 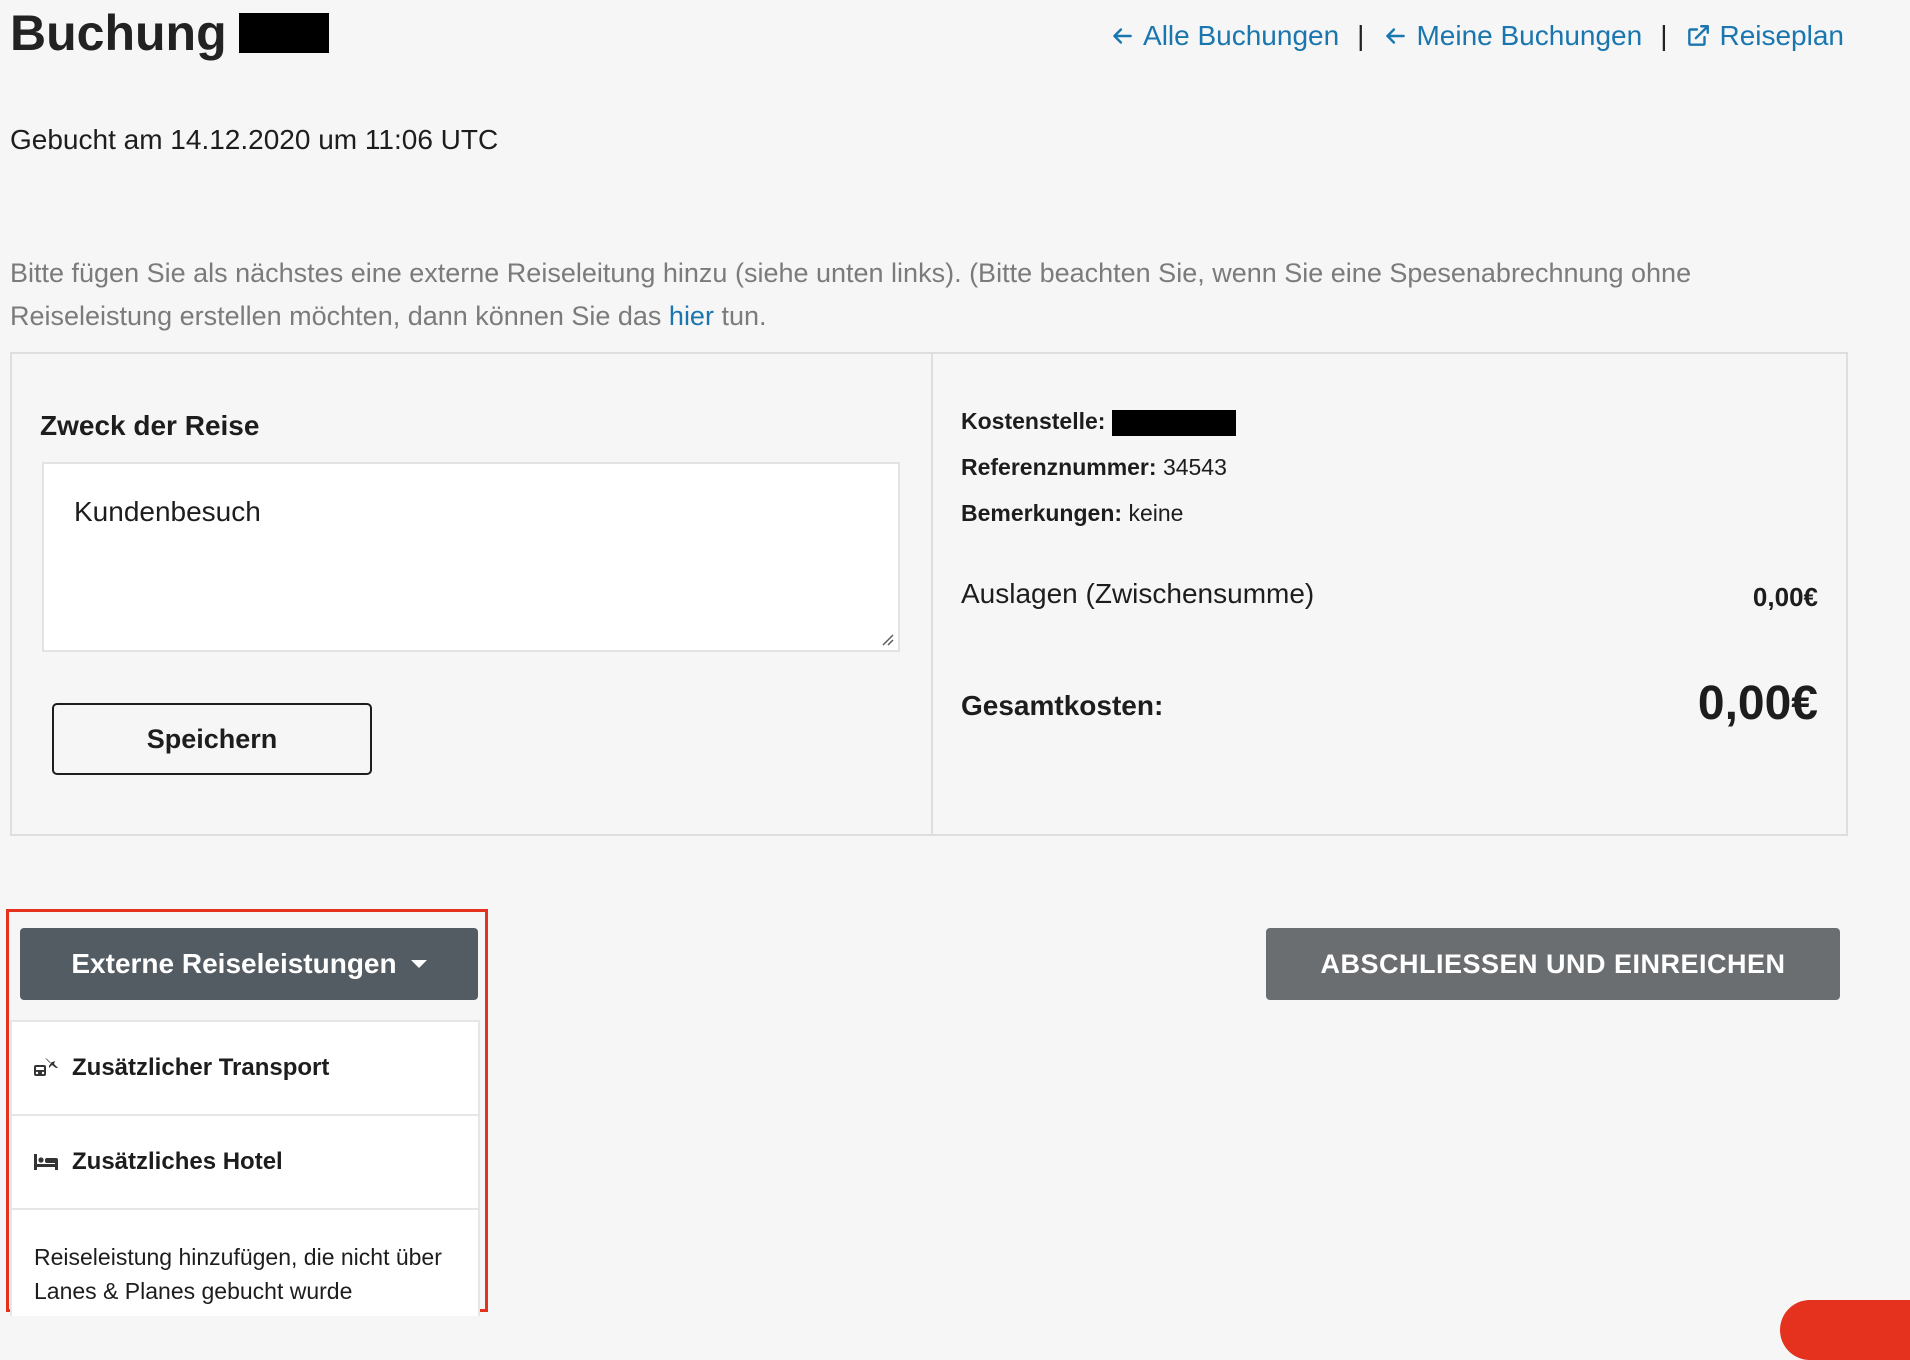 I want to click on dropdown-label: Externe Reiseleistungen, so click(x=234, y=963).